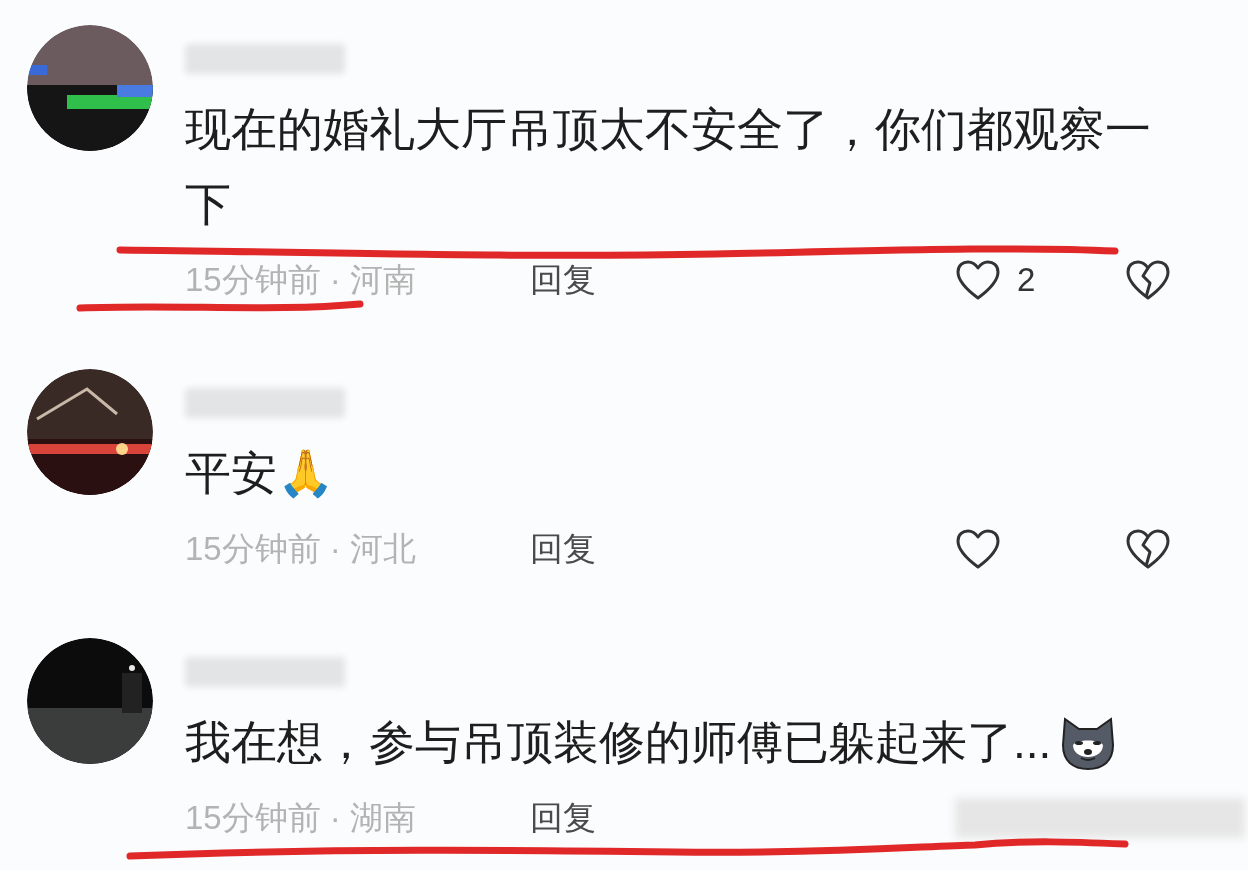 The width and height of the screenshot is (1248, 870). Describe the element at coordinates (668, 167) in the screenshot. I see `comment-text: 现在的婚礼大厅吊顶太不安全了，你们都观察一下` at that location.